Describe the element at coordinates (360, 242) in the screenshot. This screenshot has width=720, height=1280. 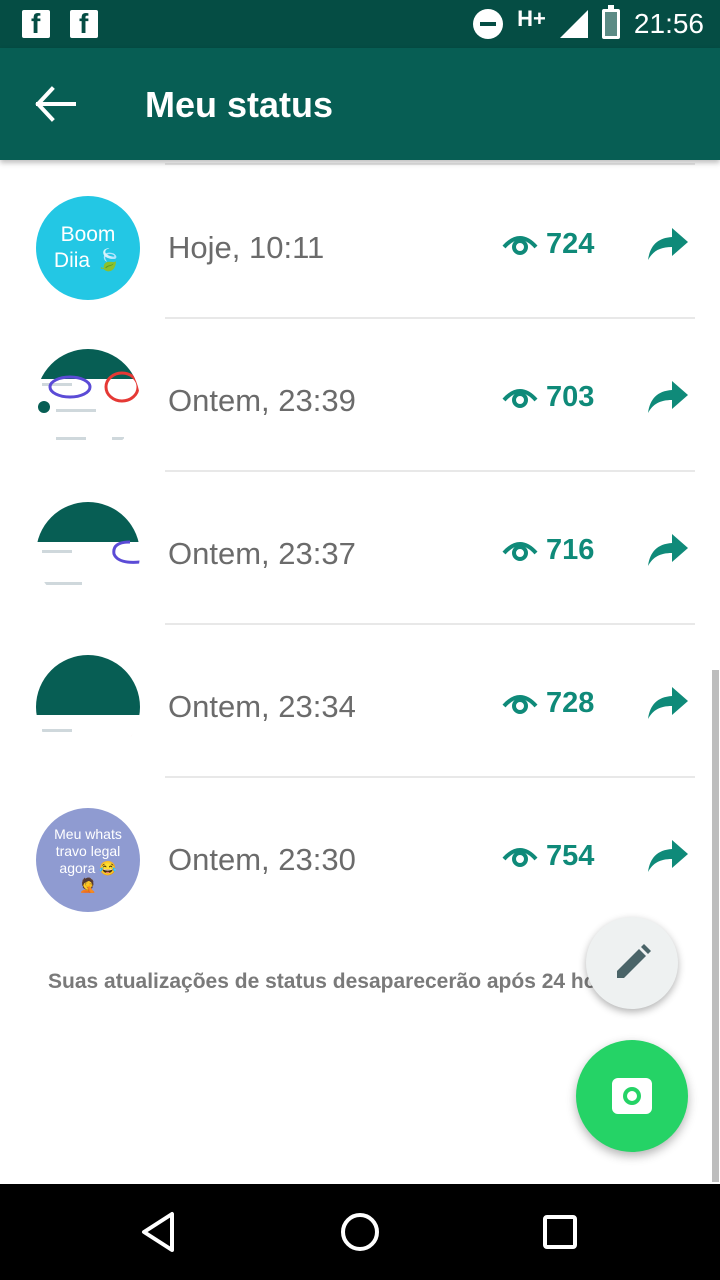
I see `status-row: Boom Diia 🍃 Hoje, 10:11 724` at that location.